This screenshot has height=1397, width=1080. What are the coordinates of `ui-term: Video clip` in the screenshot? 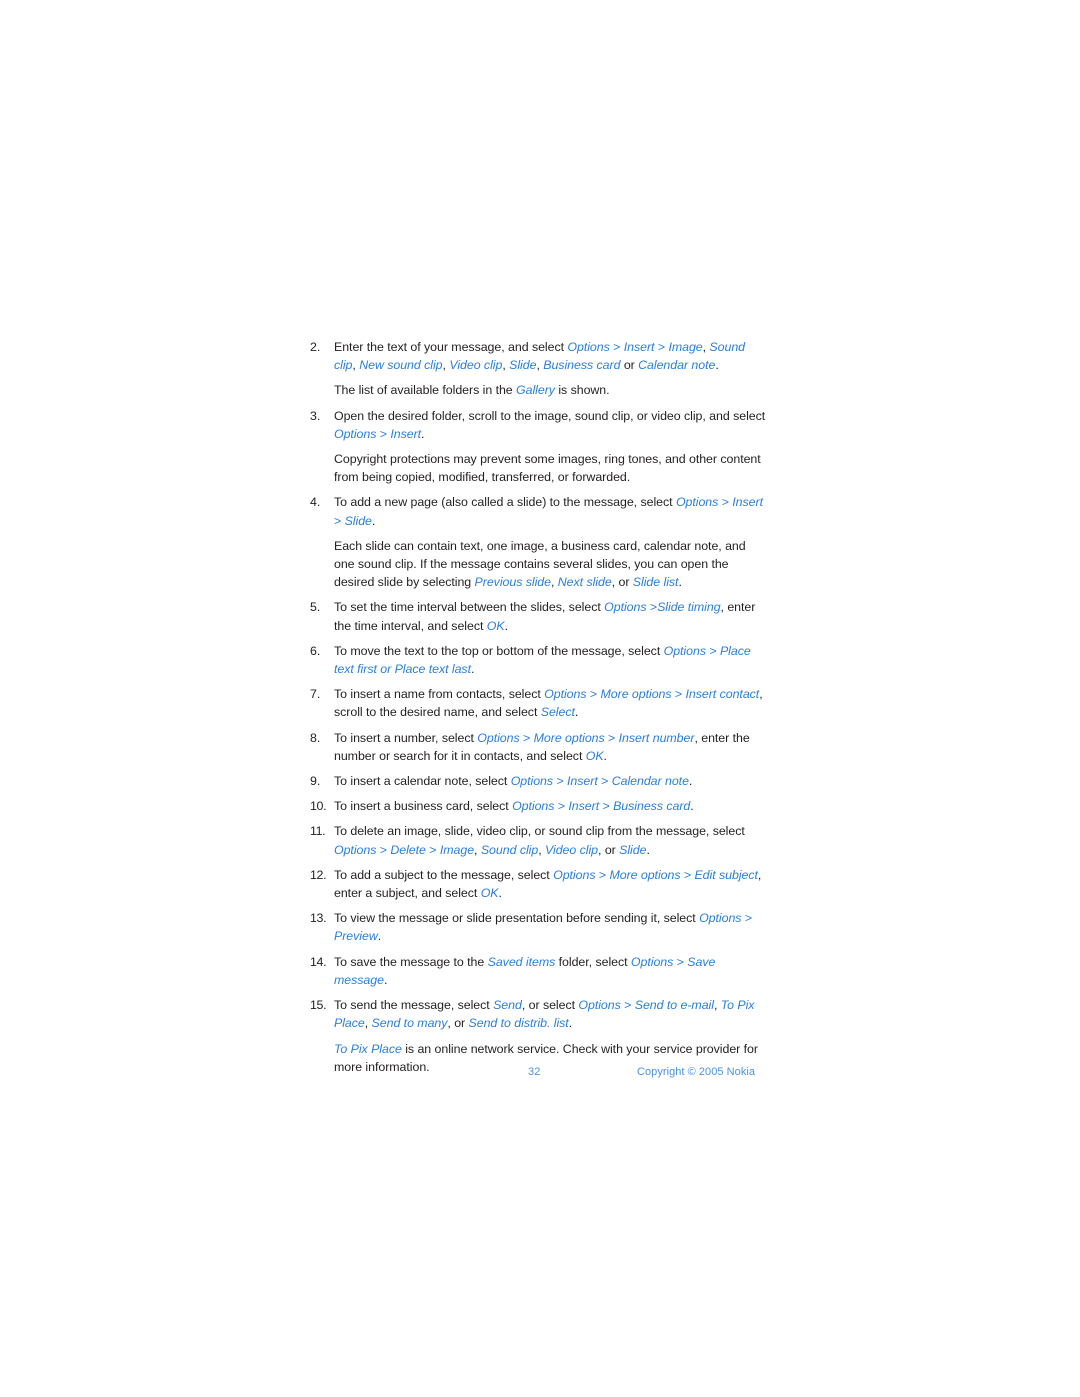 It's located at (476, 365).